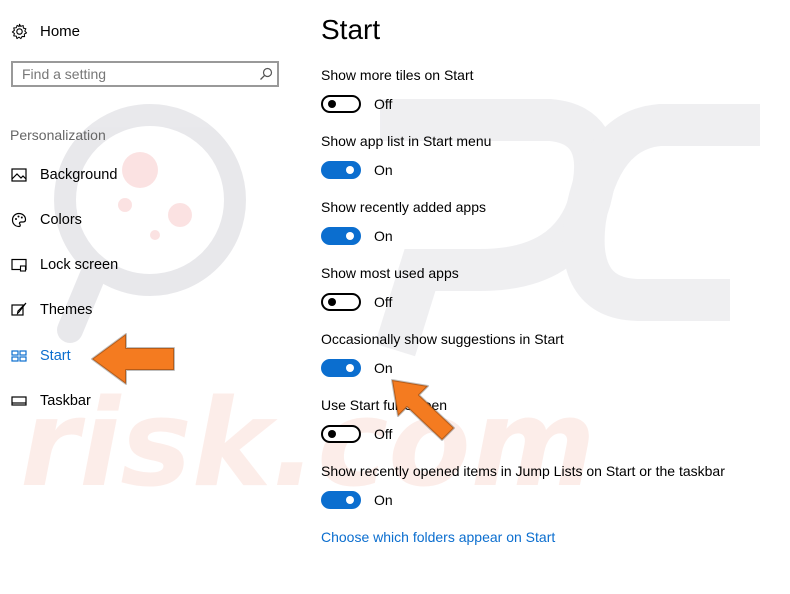  I want to click on setting-label: Show app list in Start menu, so click(406, 141).